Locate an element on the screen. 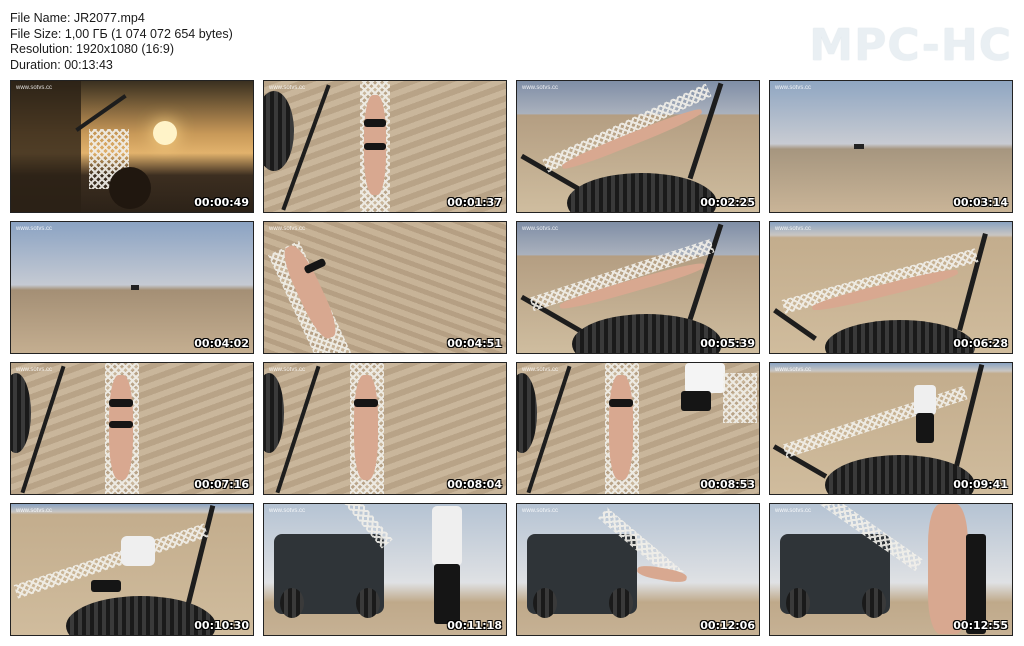  timestamp: 00:01:37 is located at coordinates (474, 202).